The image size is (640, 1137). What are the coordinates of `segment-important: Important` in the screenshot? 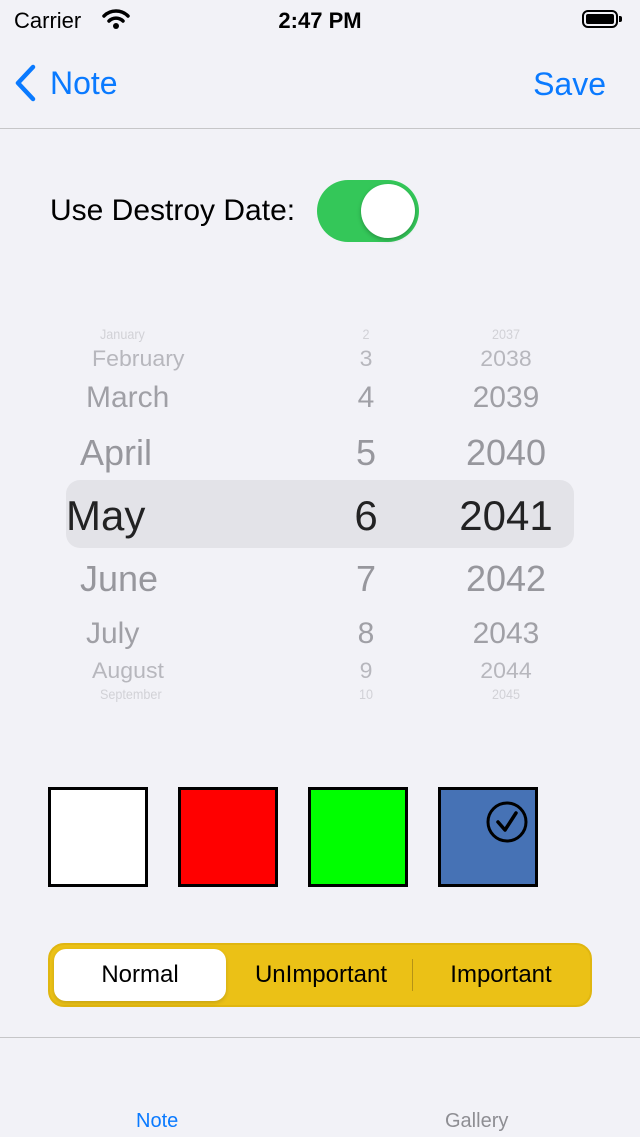 It's located at (501, 975).